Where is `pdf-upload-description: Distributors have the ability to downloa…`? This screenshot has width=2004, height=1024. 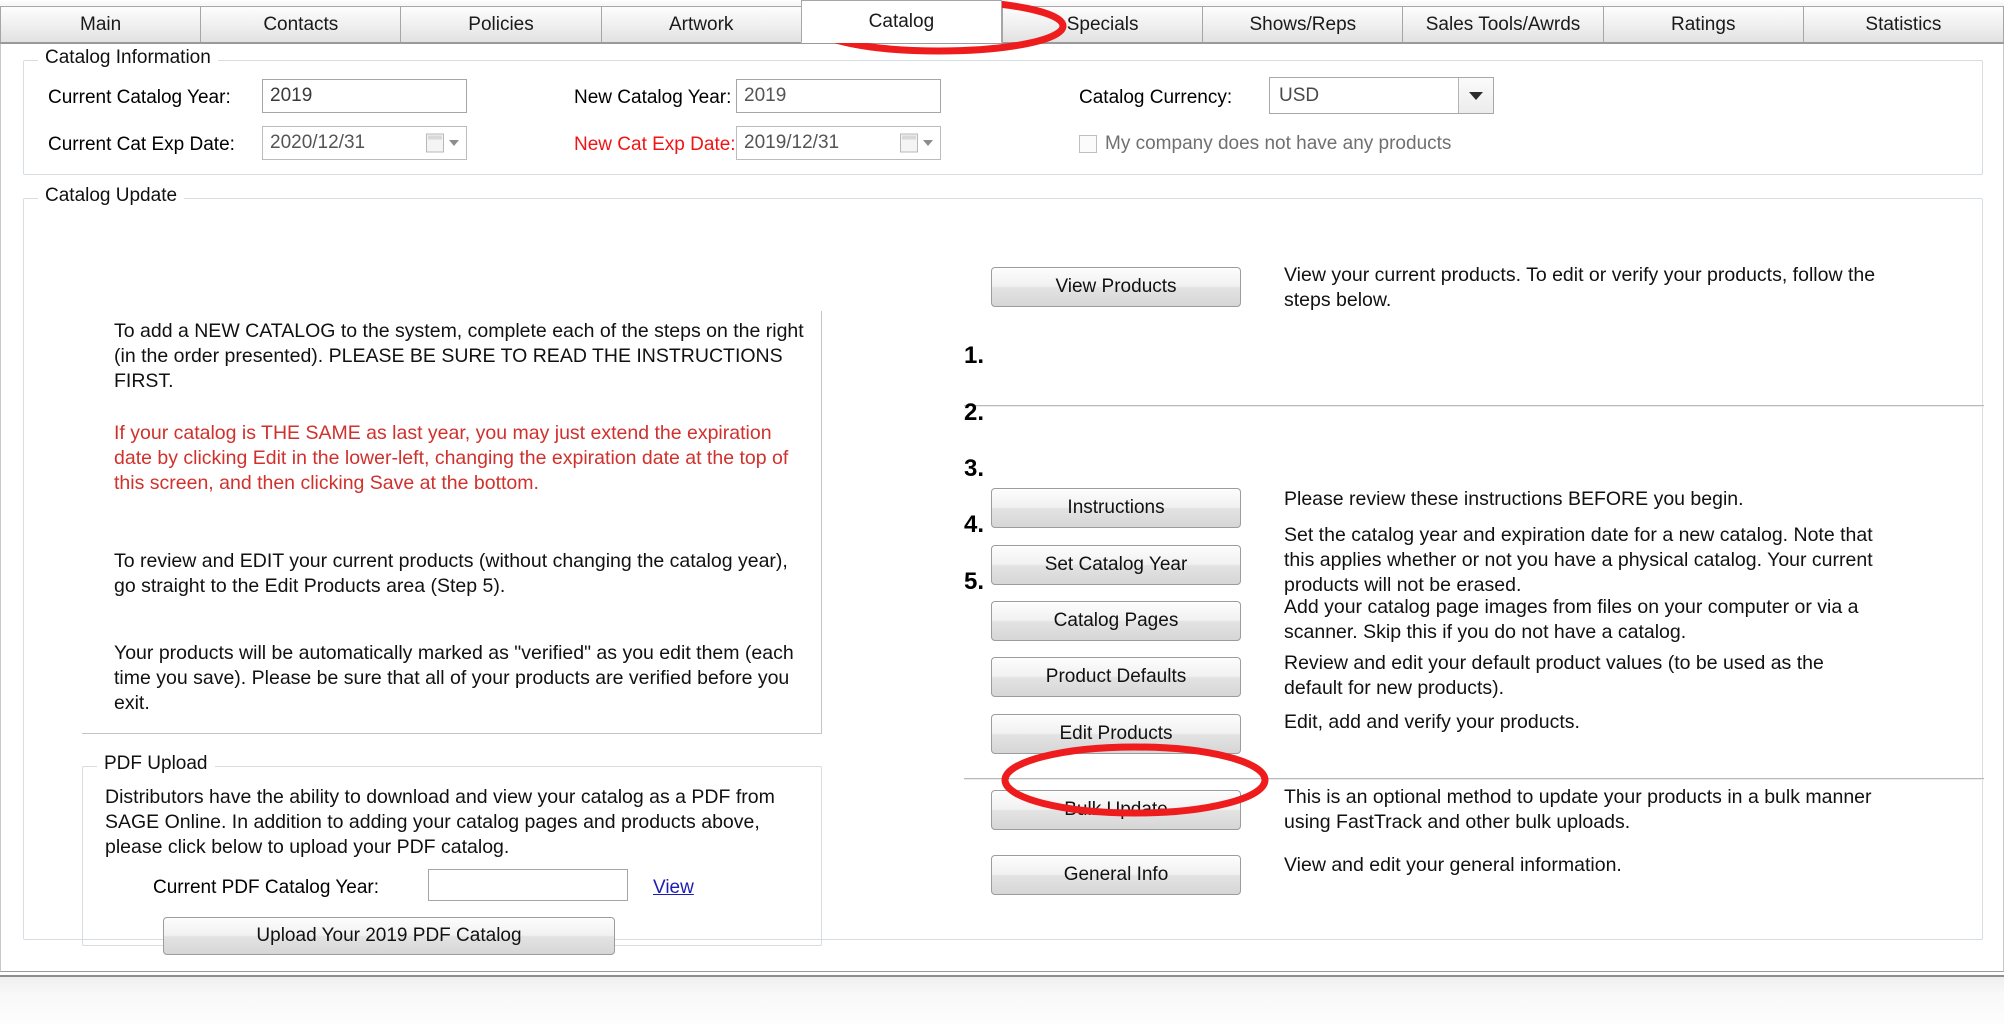 pdf-upload-description: Distributors have the ability to downloa… is located at coordinates (440, 822).